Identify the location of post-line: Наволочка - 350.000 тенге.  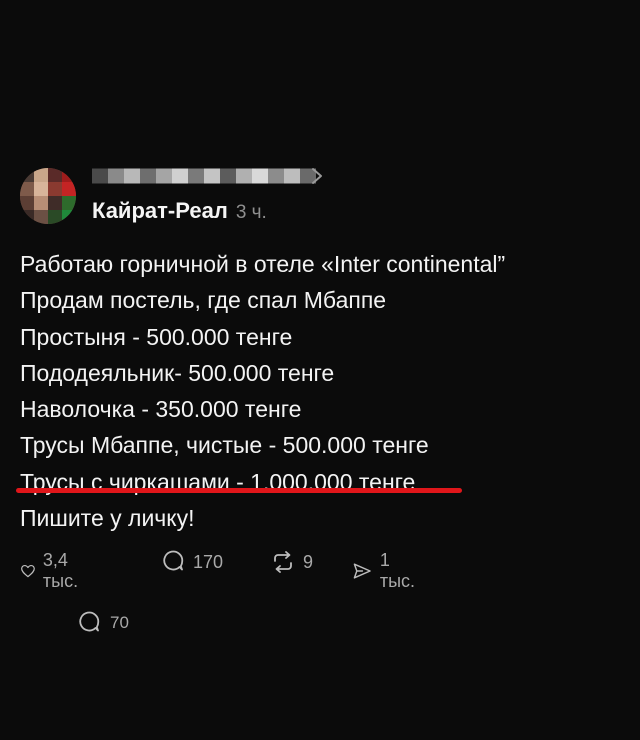
(161, 409).